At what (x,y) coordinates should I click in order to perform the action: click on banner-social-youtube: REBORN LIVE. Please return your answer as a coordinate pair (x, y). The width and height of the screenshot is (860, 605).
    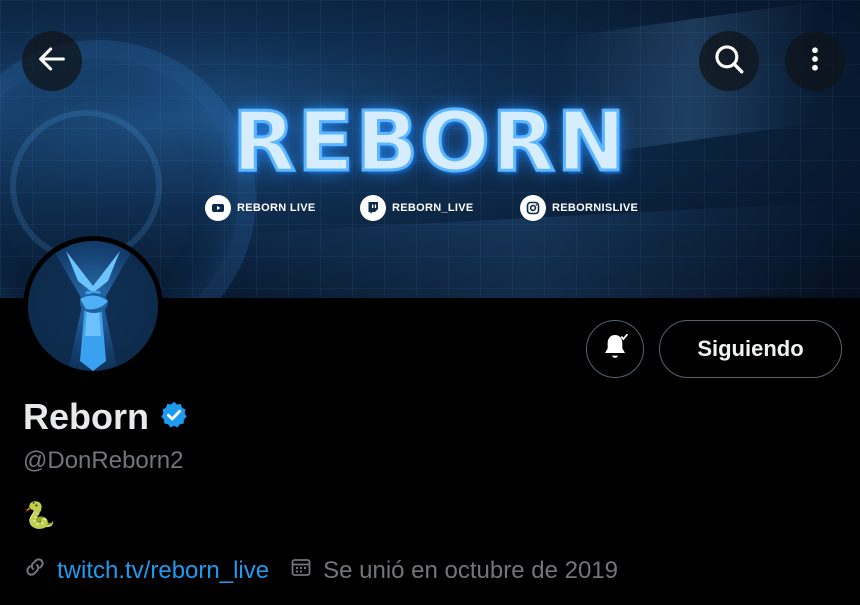
    Looking at the image, I should click on (260, 208).